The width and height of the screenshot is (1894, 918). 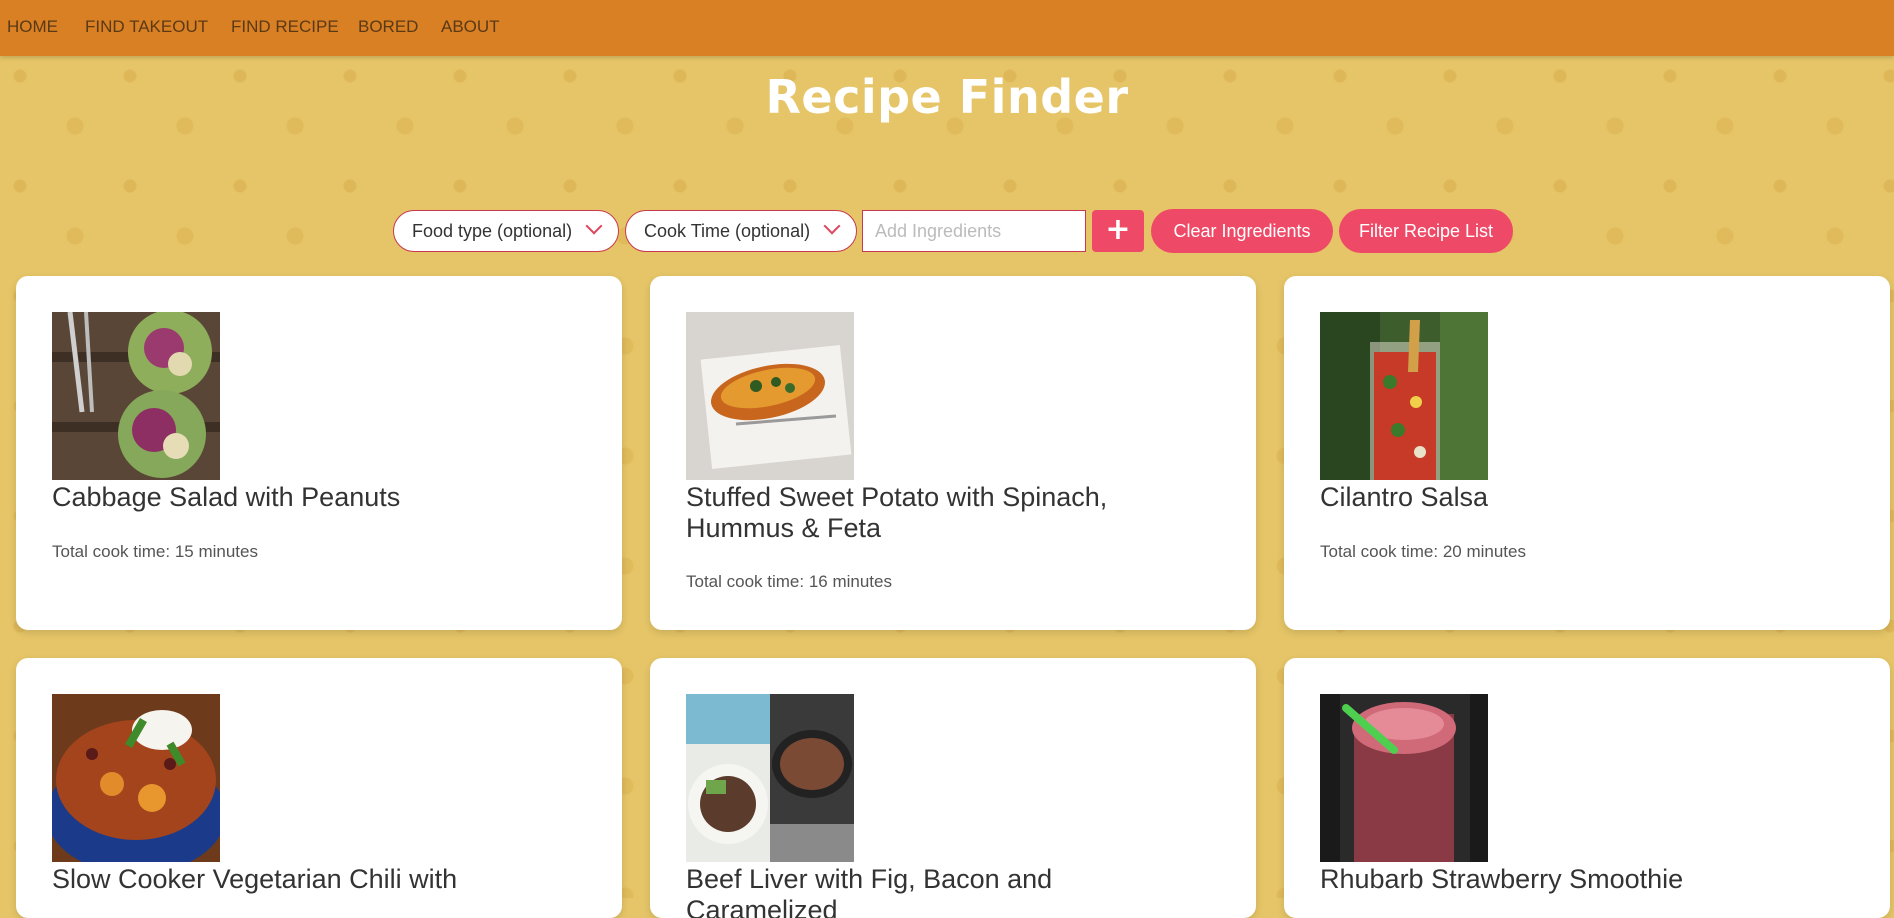 I want to click on food-type-select: Food type (optional), so click(x=506, y=231).